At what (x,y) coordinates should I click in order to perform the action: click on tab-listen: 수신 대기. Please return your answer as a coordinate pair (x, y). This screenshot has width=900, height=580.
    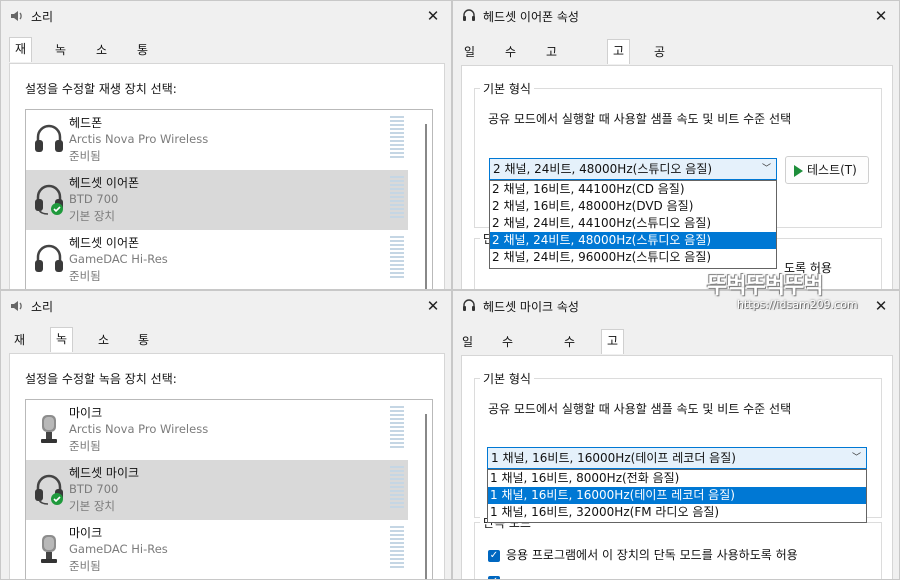
    Looking at the image, I should click on (507, 373).